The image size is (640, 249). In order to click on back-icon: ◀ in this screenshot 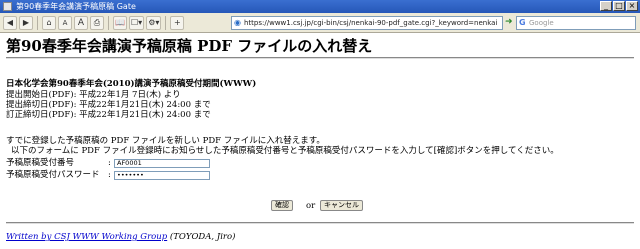, I will do `click(10, 22)`.